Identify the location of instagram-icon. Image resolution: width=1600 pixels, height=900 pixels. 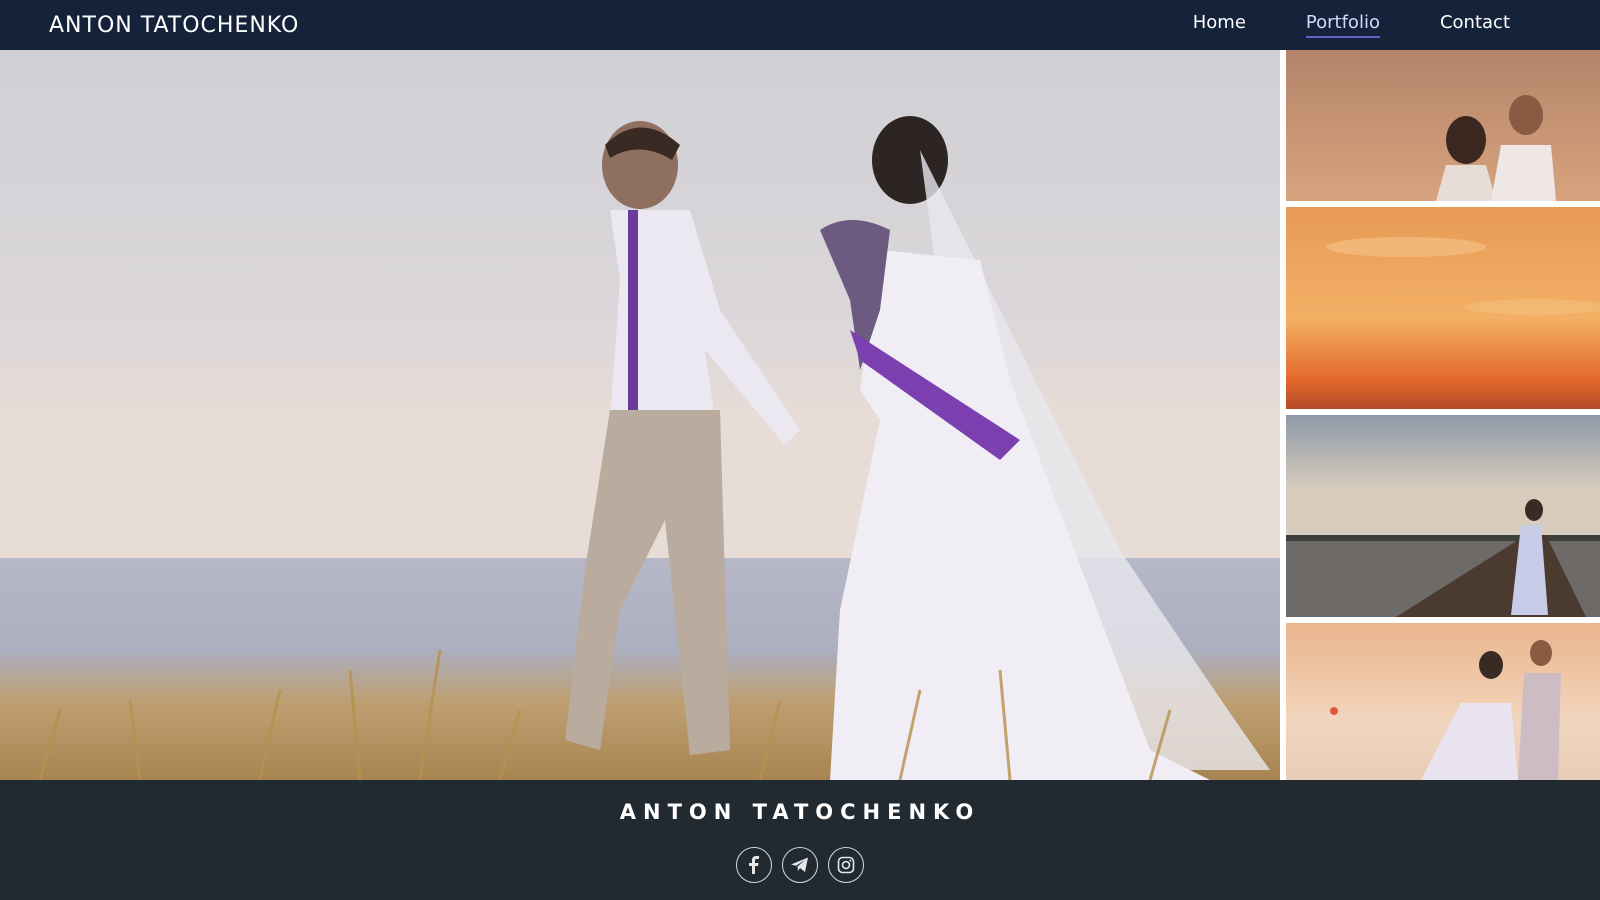
(846, 865).